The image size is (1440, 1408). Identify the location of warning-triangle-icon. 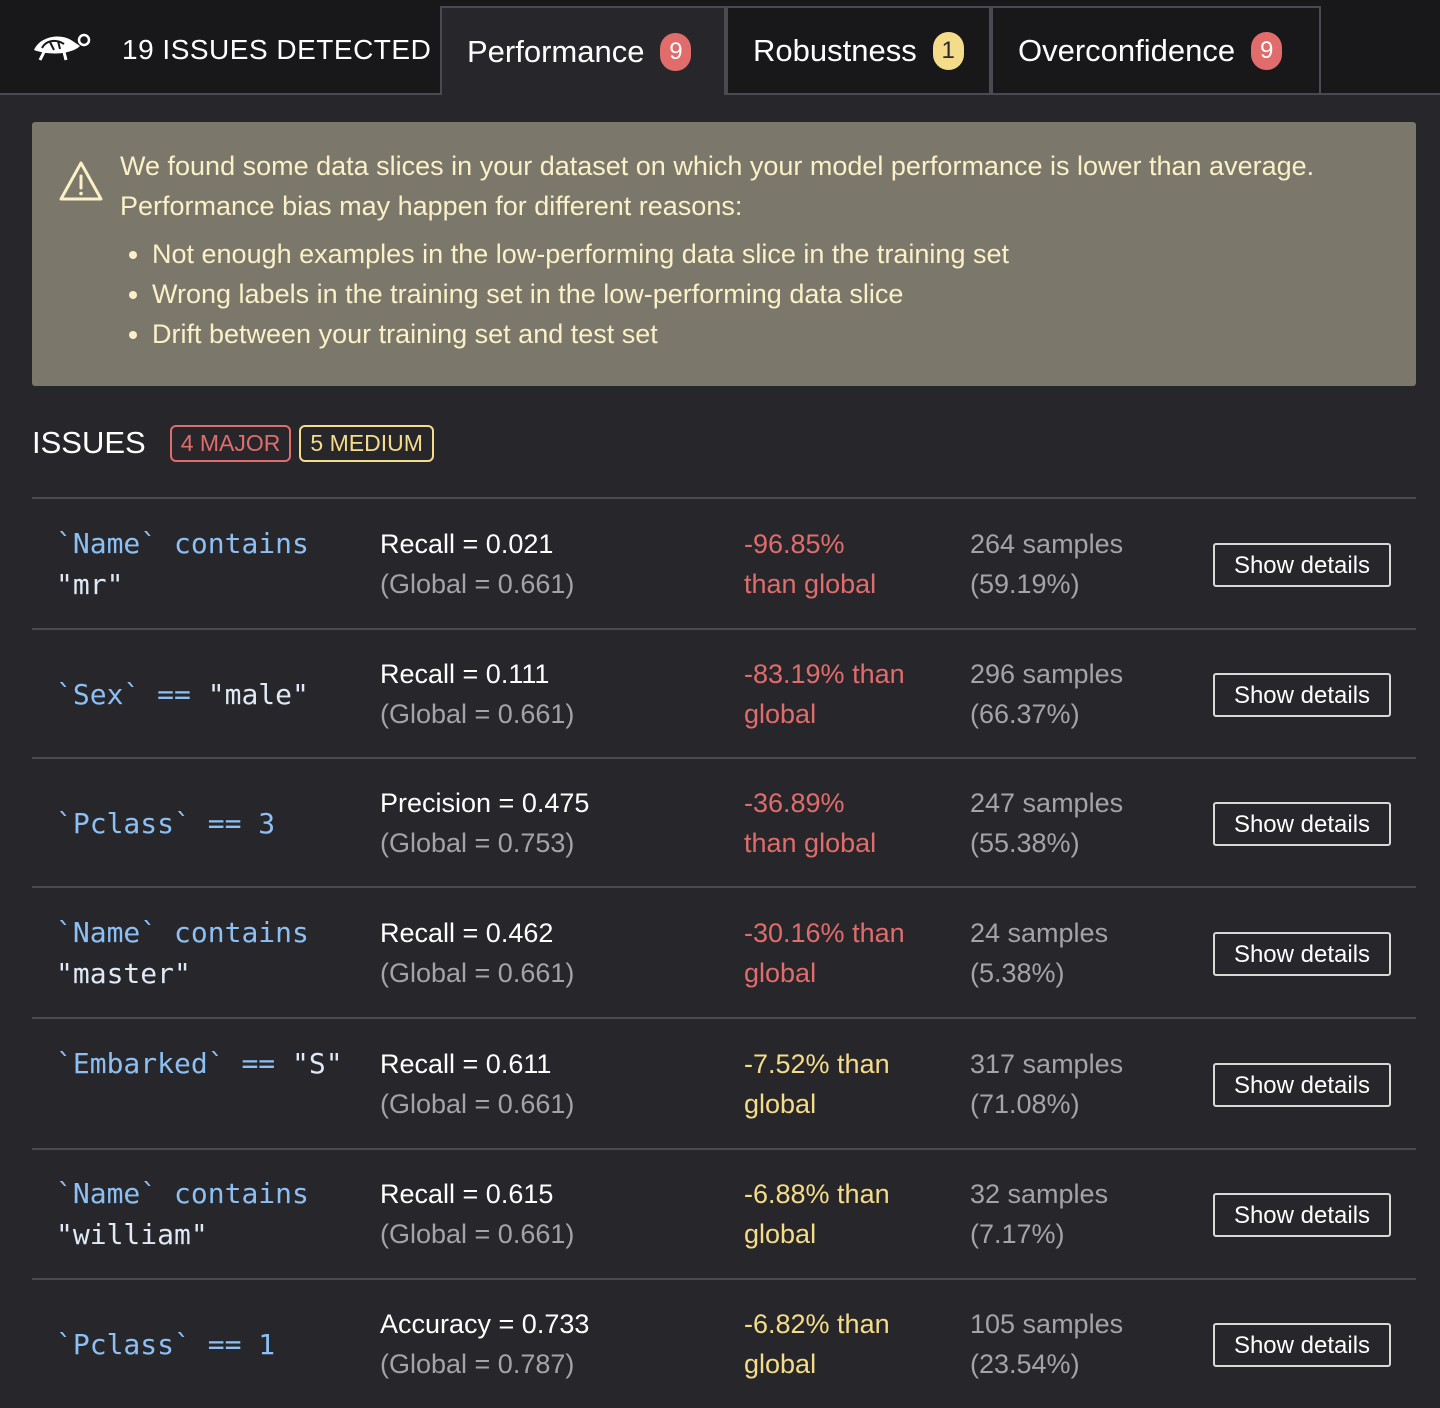
(81, 181).